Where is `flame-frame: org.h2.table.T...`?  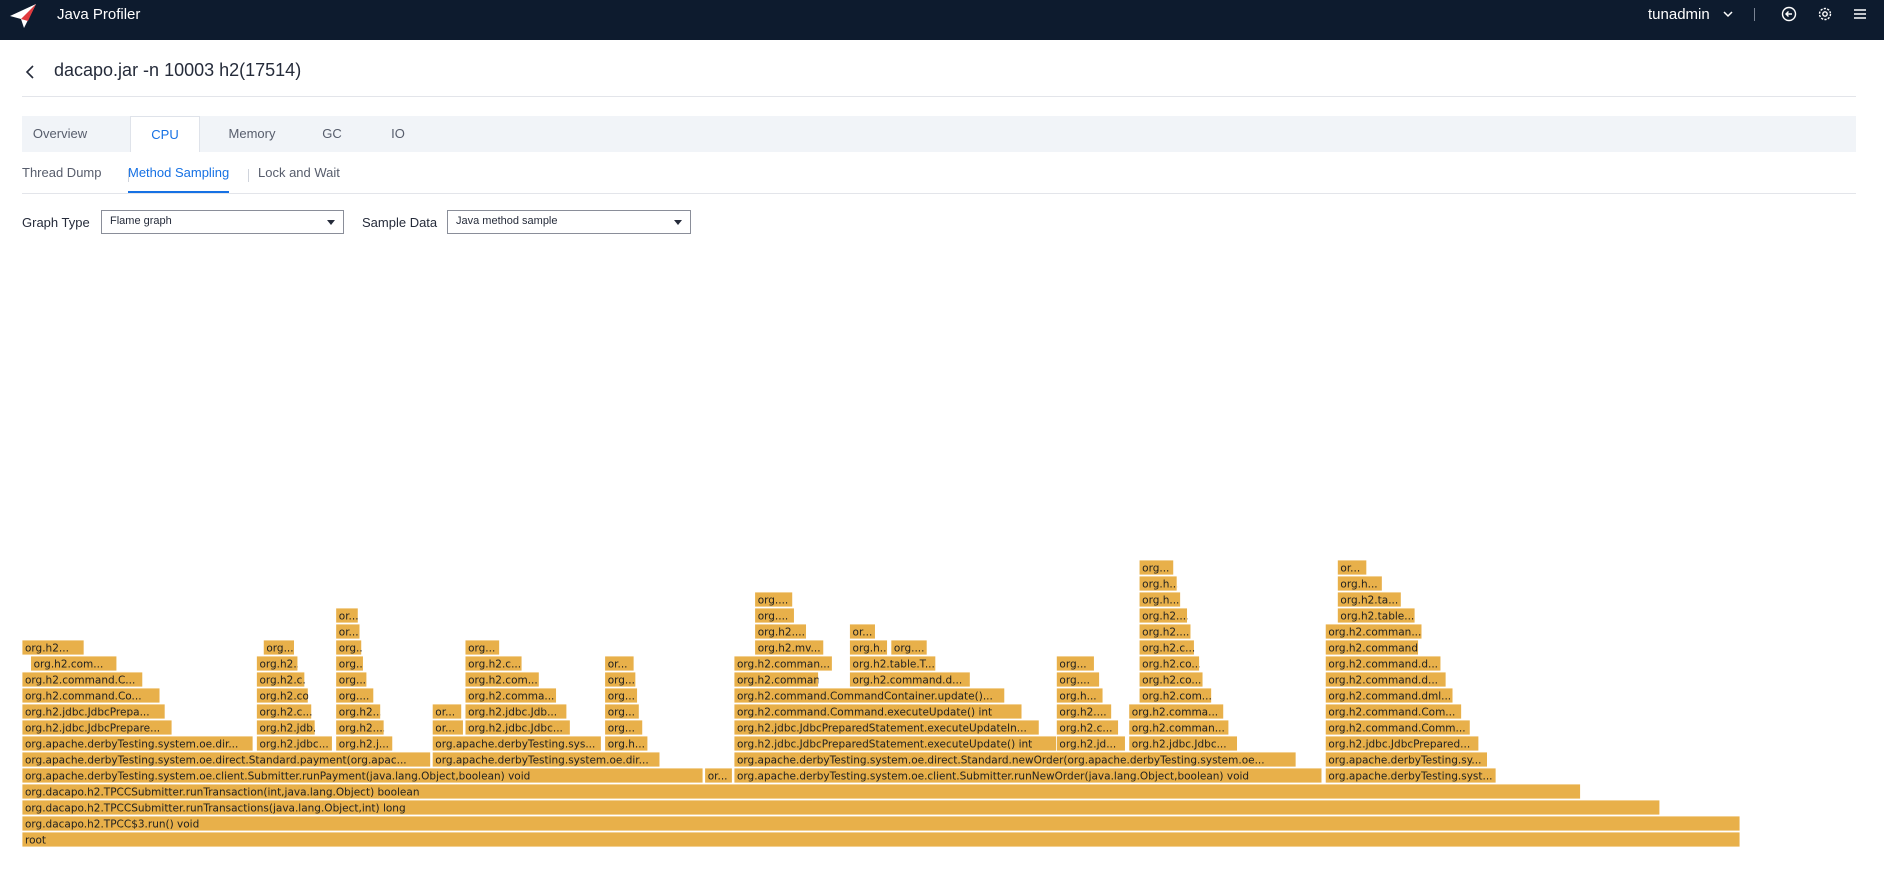
flame-frame: org.h2.table.T... is located at coordinates (893, 663).